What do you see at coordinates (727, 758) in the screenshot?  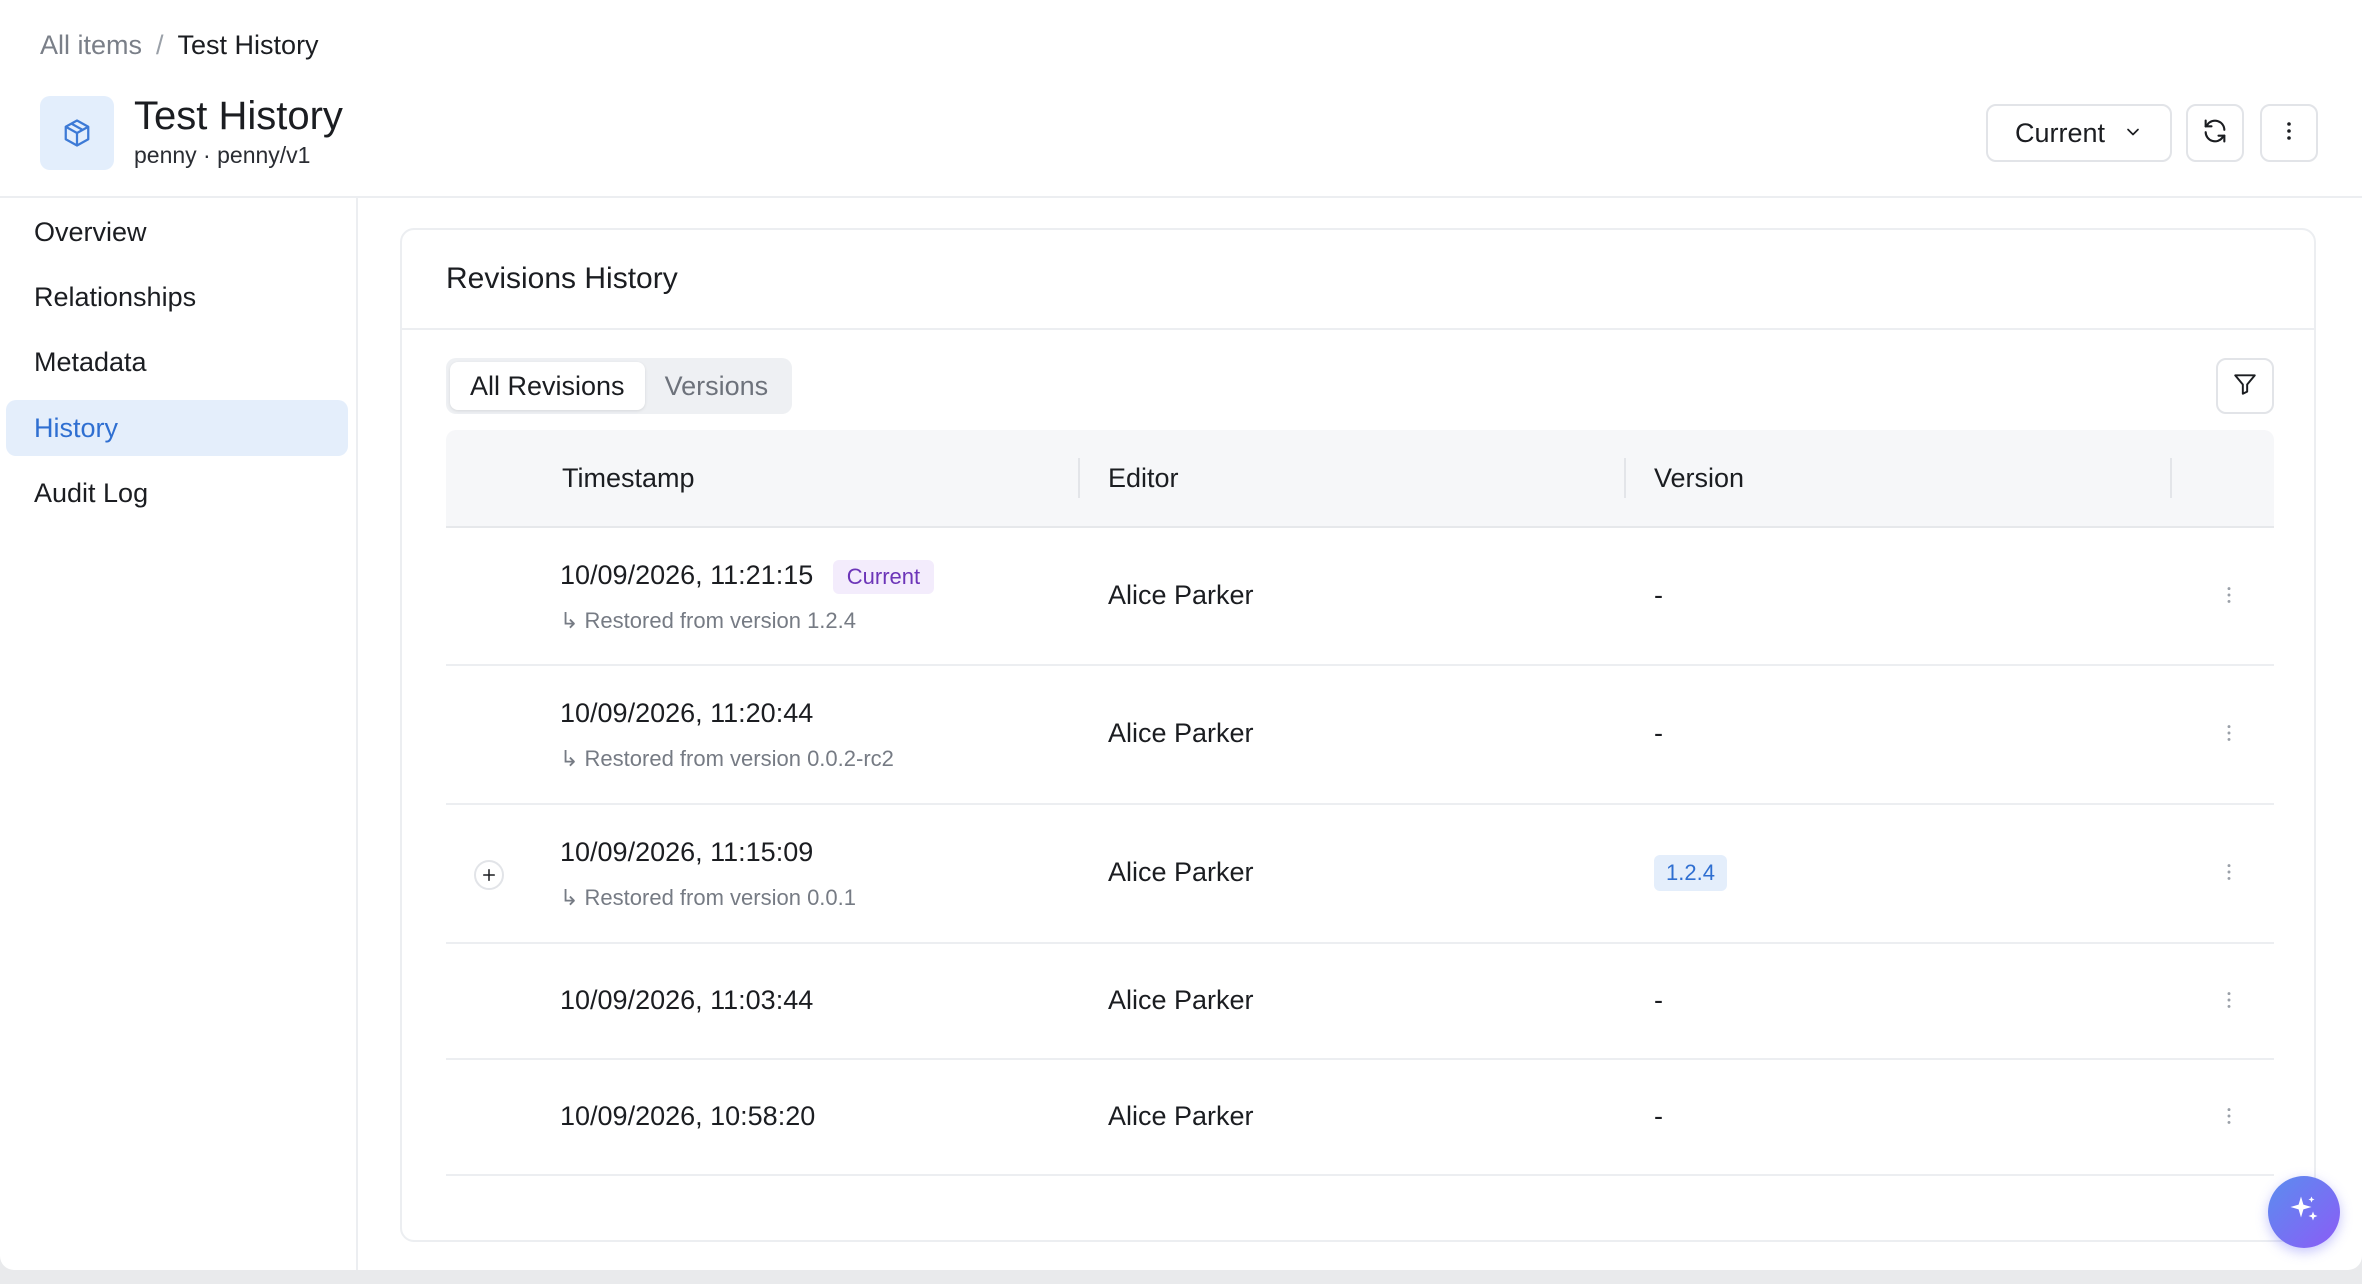 I see `restored-note: ↳ Restored from version 0.0.2-rc2` at bounding box center [727, 758].